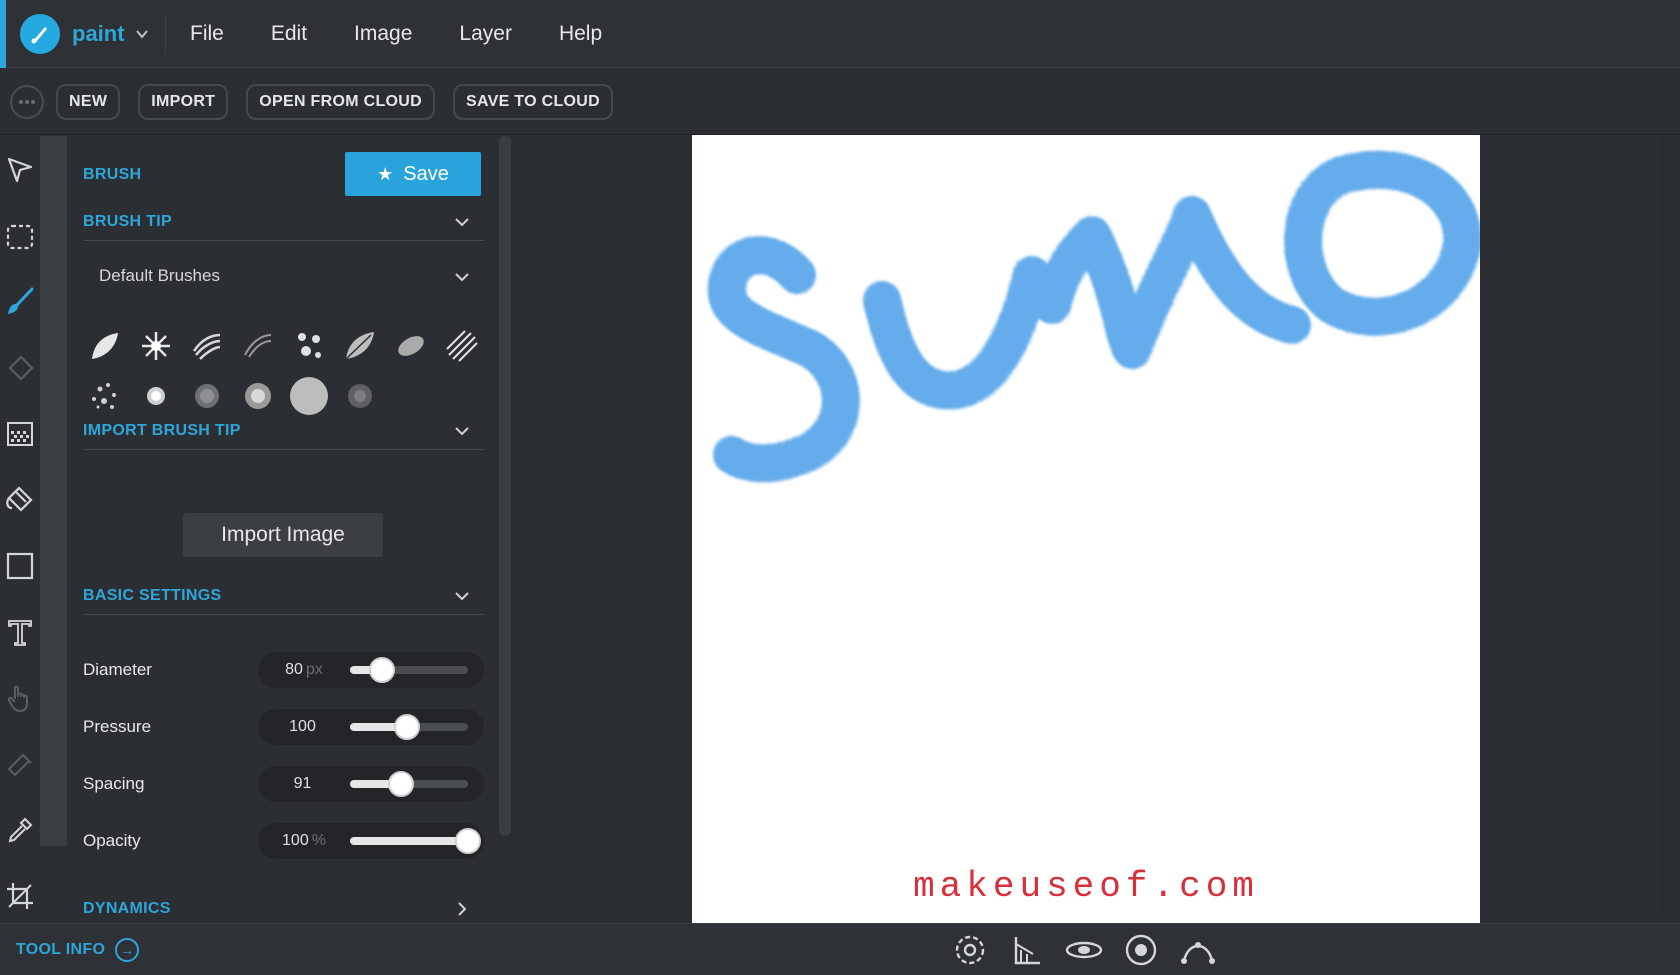  Describe the element at coordinates (1671, 524) in the screenshot. I see `right-panel-edge` at that location.